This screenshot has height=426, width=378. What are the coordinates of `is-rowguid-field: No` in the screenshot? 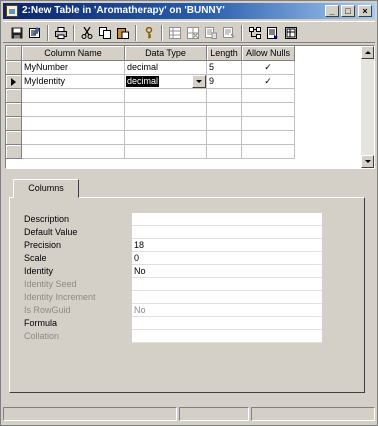 It's located at (227, 310).